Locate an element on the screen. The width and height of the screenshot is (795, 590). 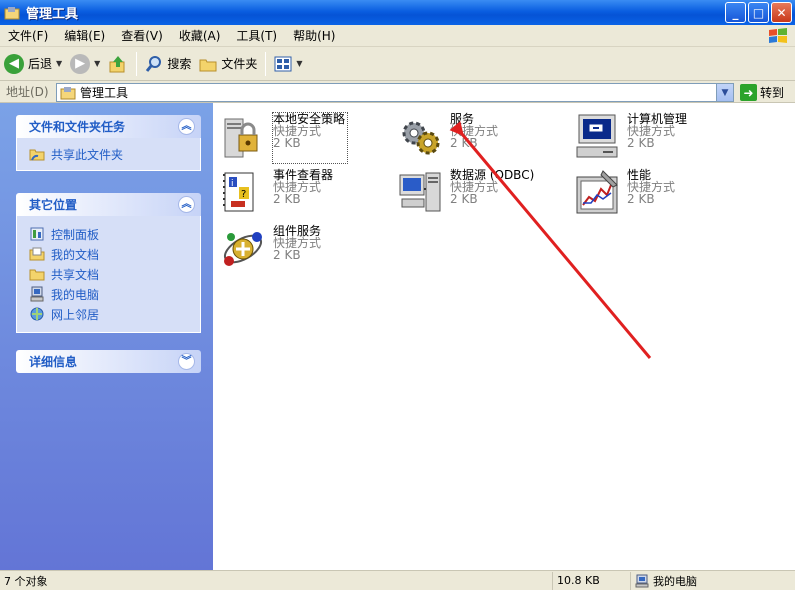
security-policy-icon is located at coordinates (241, 138).